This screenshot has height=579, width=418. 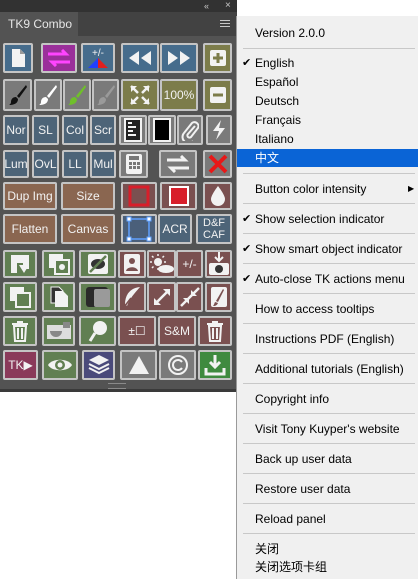 I want to click on gray-brush-button, so click(x=105, y=95).